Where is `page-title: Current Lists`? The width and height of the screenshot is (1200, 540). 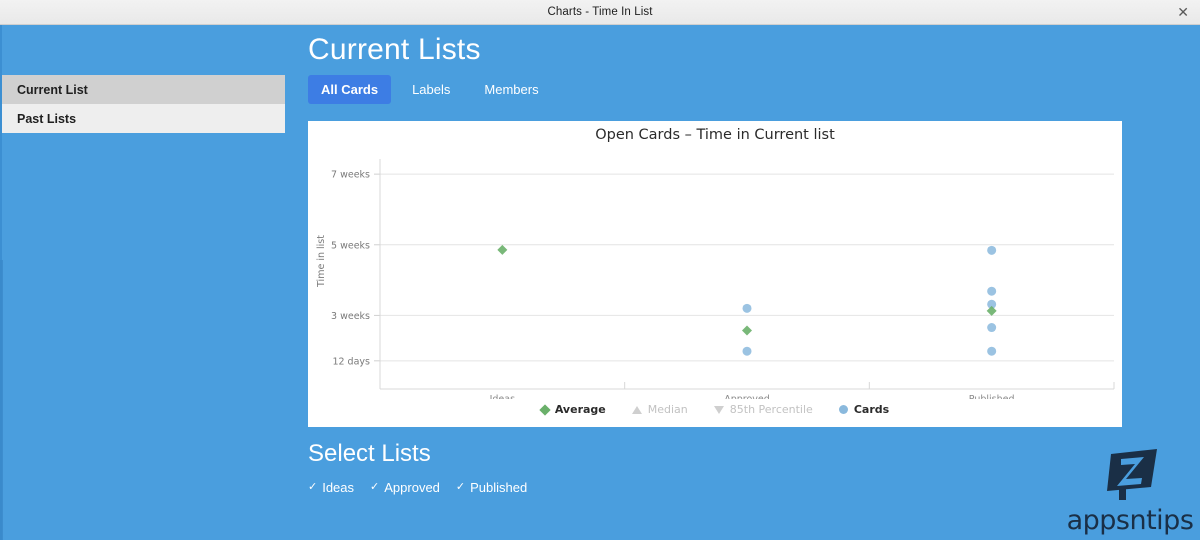
page-title: Current Lists is located at coordinates (394, 49).